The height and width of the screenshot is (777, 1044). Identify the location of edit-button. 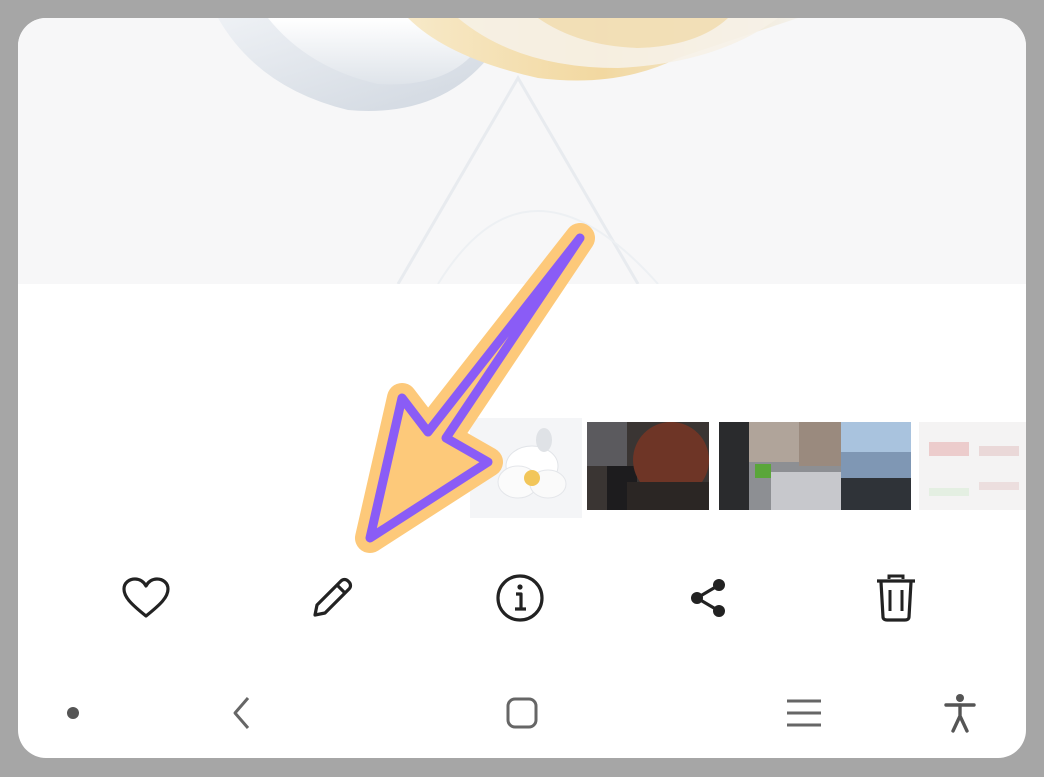
(332, 598).